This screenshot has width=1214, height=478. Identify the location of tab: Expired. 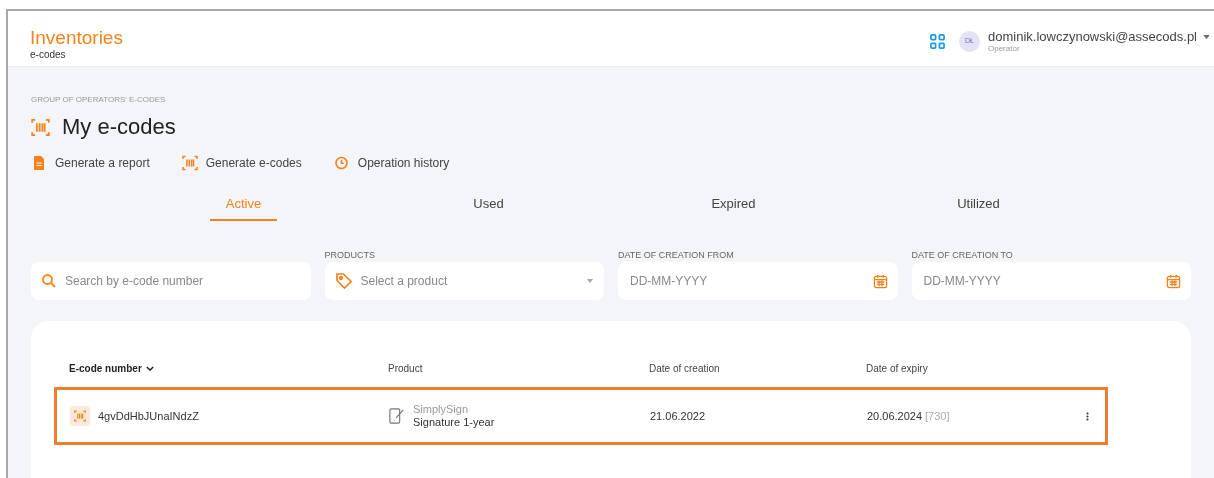
(733, 204).